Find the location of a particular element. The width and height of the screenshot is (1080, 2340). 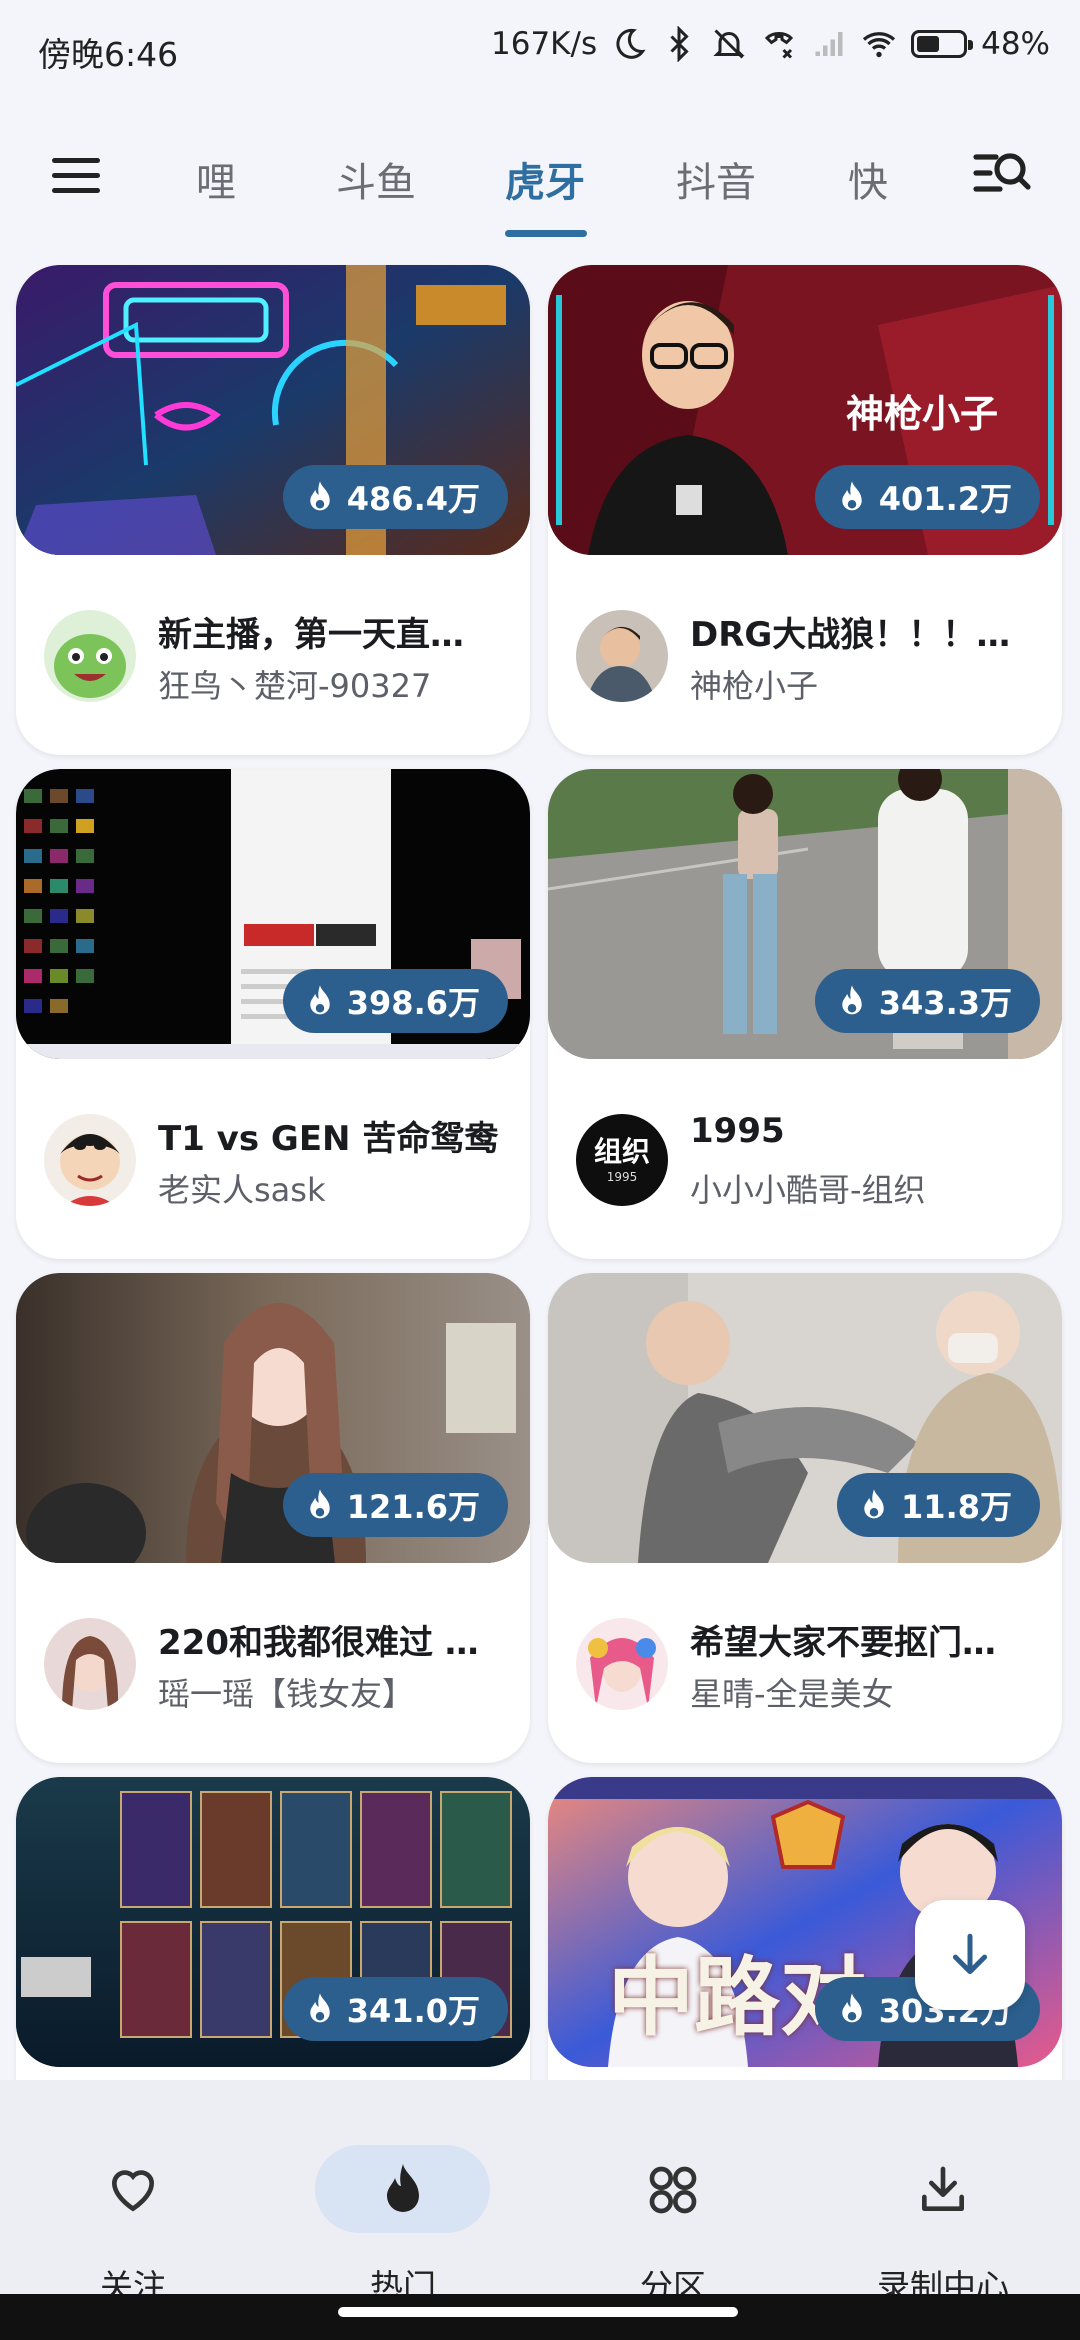

download-tray-icon is located at coordinates (943, 2188).